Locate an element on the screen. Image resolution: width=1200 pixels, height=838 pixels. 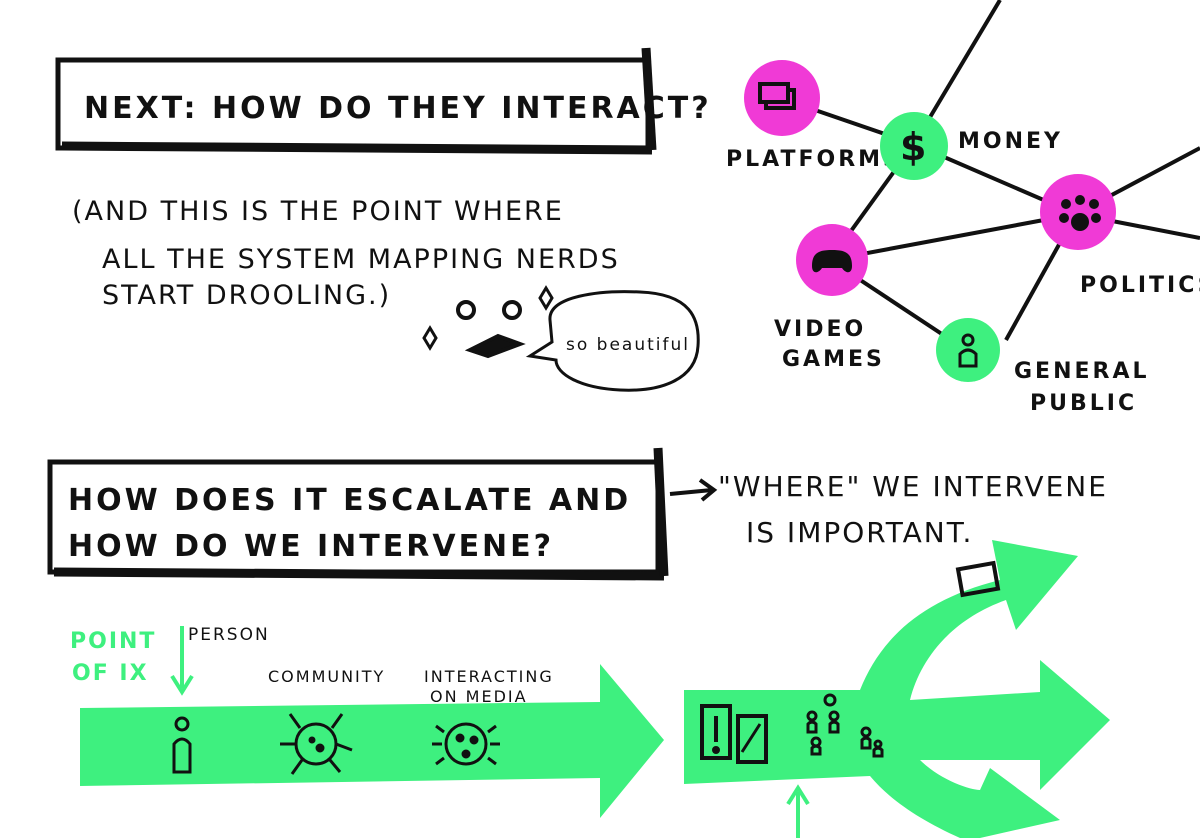
label-person: PERSON is located at coordinates (229, 635).